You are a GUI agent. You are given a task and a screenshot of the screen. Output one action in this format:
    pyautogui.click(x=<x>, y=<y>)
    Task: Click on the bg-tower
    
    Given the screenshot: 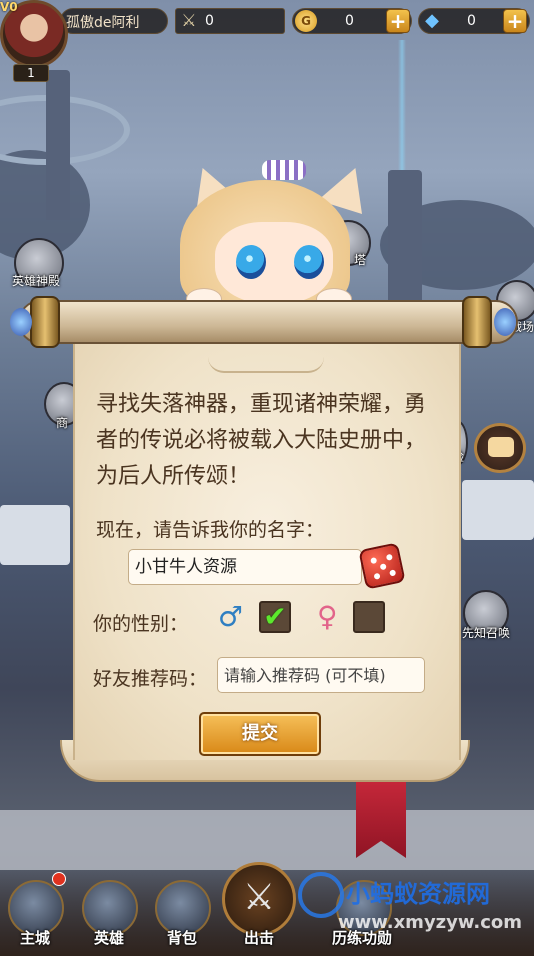 What is the action you would take?
    pyautogui.click(x=58, y=145)
    